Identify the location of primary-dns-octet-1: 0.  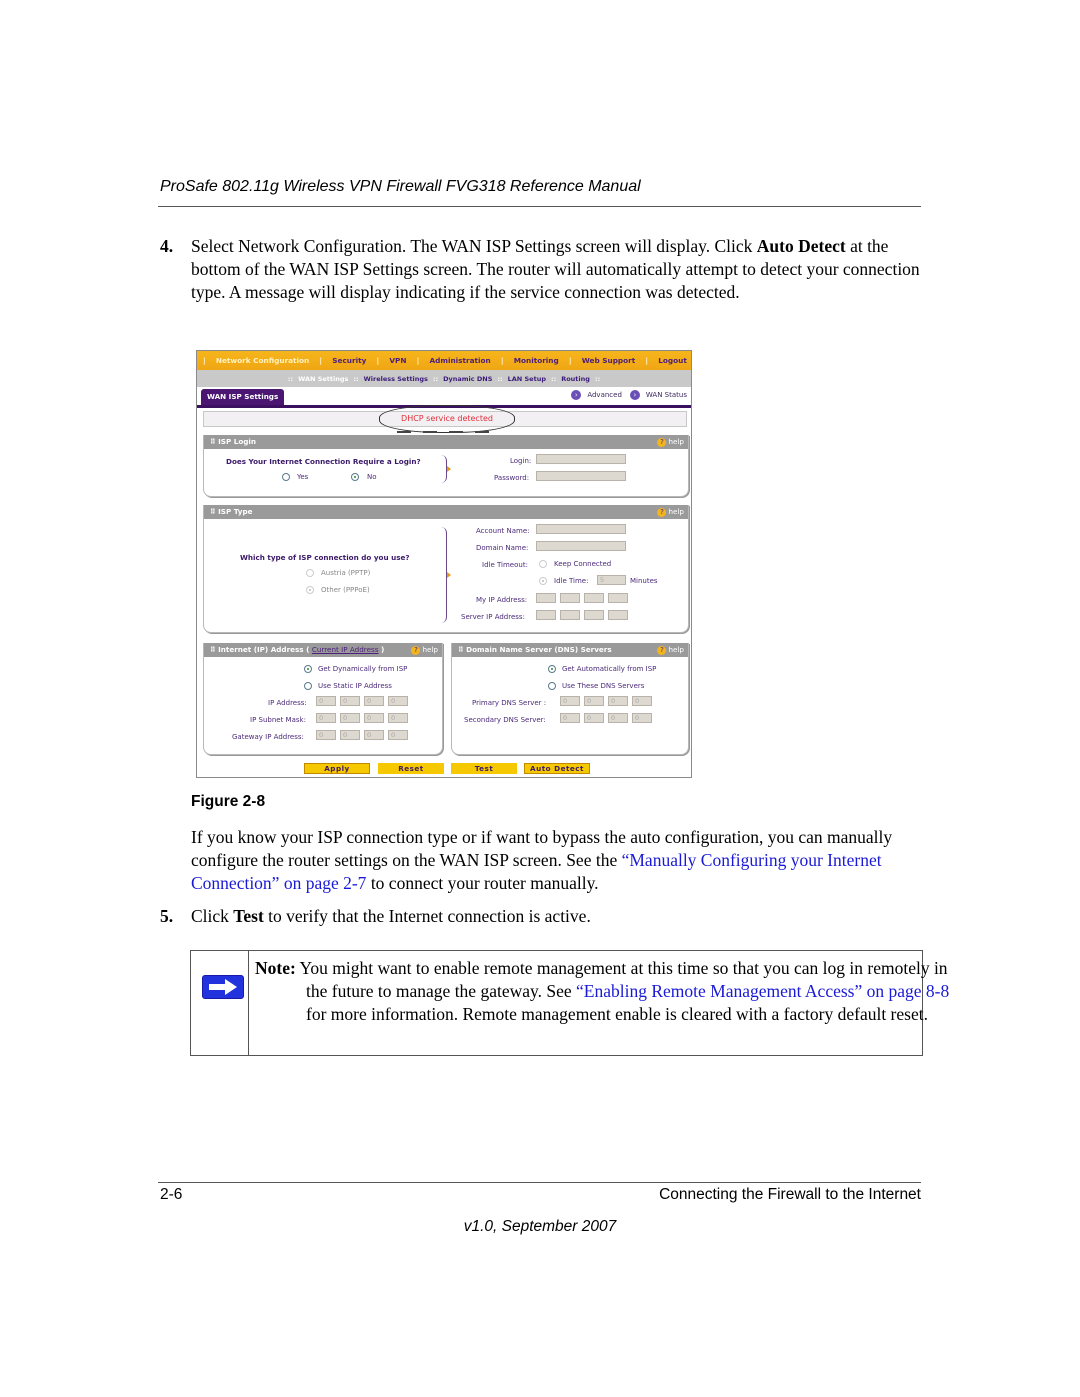
(570, 701).